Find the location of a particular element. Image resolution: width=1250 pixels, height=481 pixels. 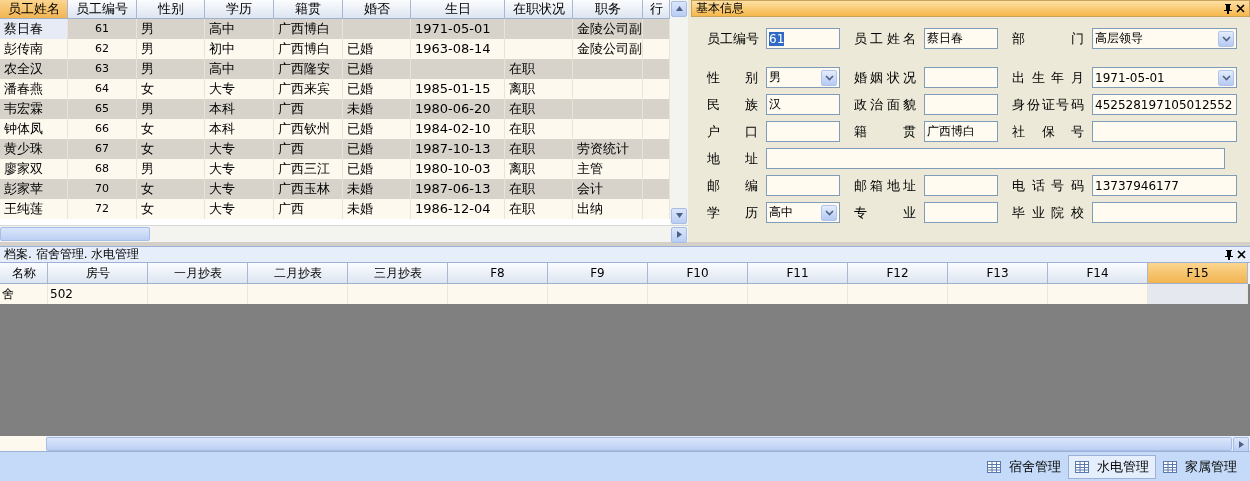

column-header: 学历 is located at coordinates (239, 9).